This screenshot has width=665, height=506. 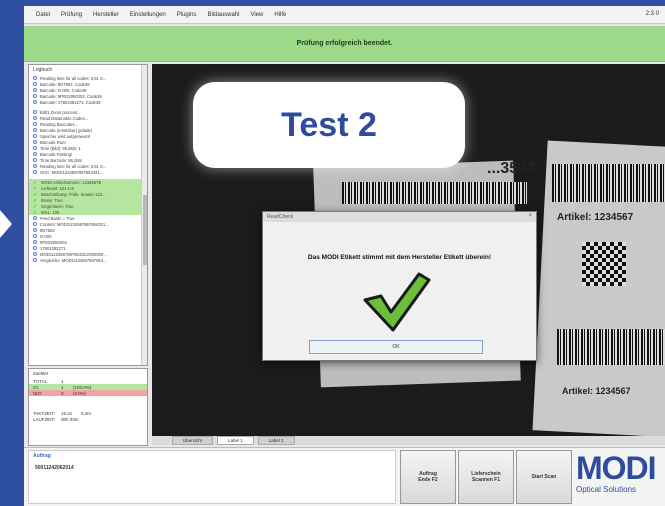 I want to click on logo-subtext: Optical Solutions, so click(x=606, y=489).